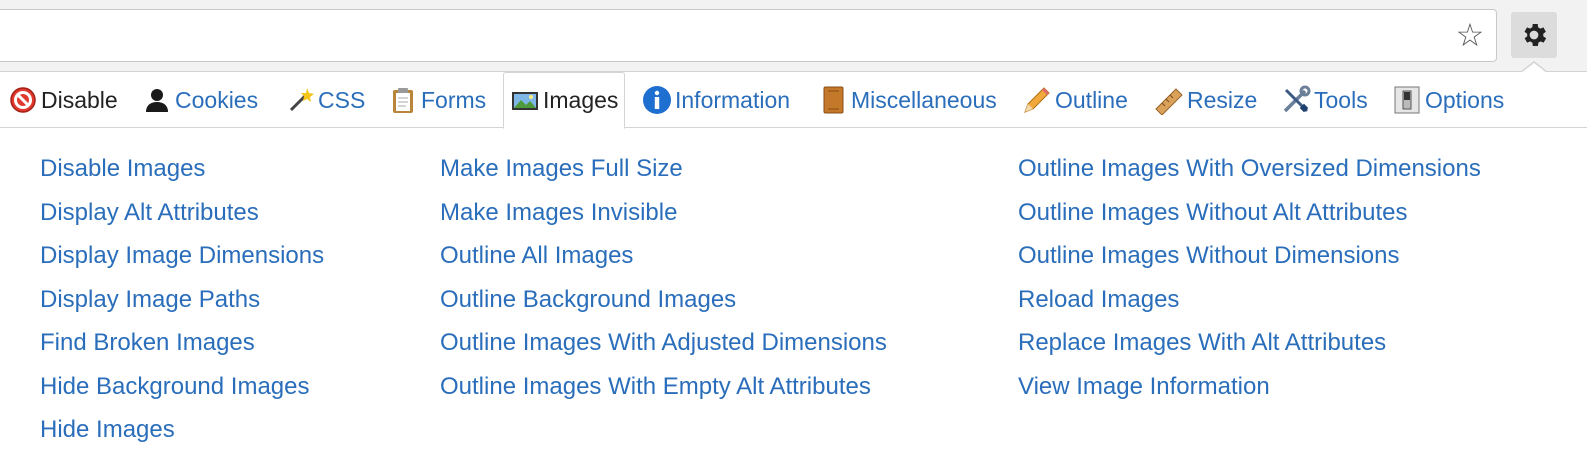 This screenshot has height=466, width=1587. Describe the element at coordinates (182, 433) in the screenshot. I see `menu-item-hide-images: Hide Images` at that location.